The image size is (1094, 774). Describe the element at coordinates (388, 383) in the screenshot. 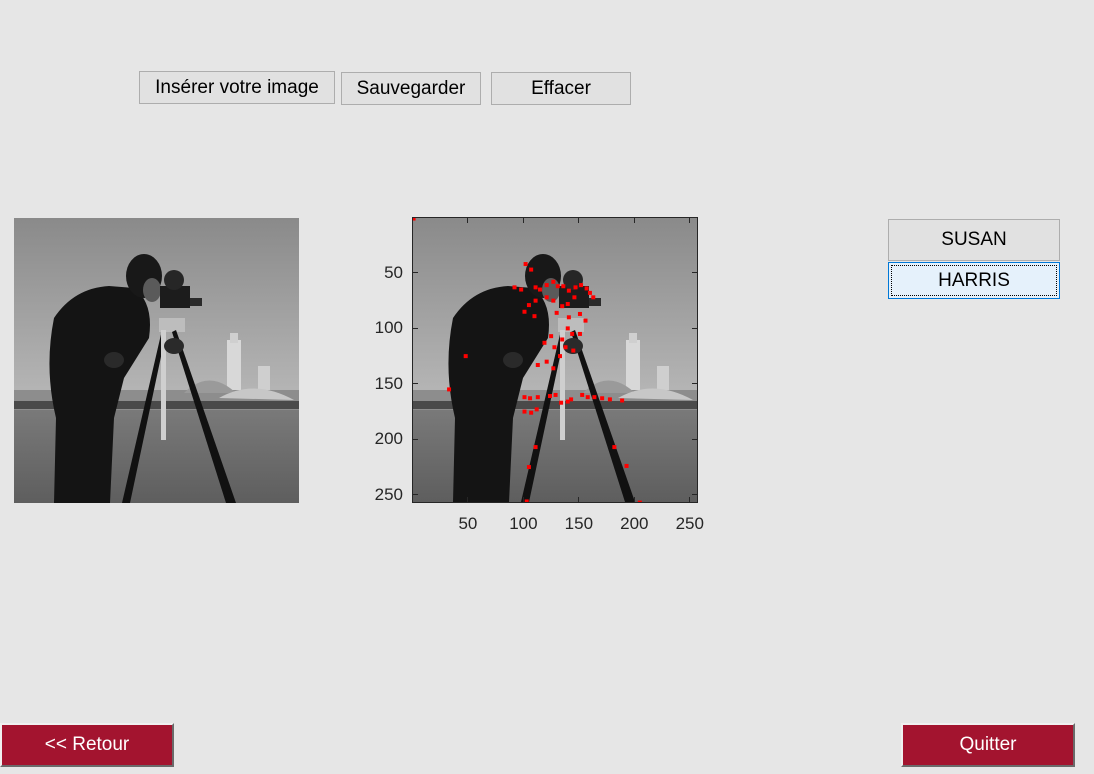

I see `y-tick-label: 150` at that location.